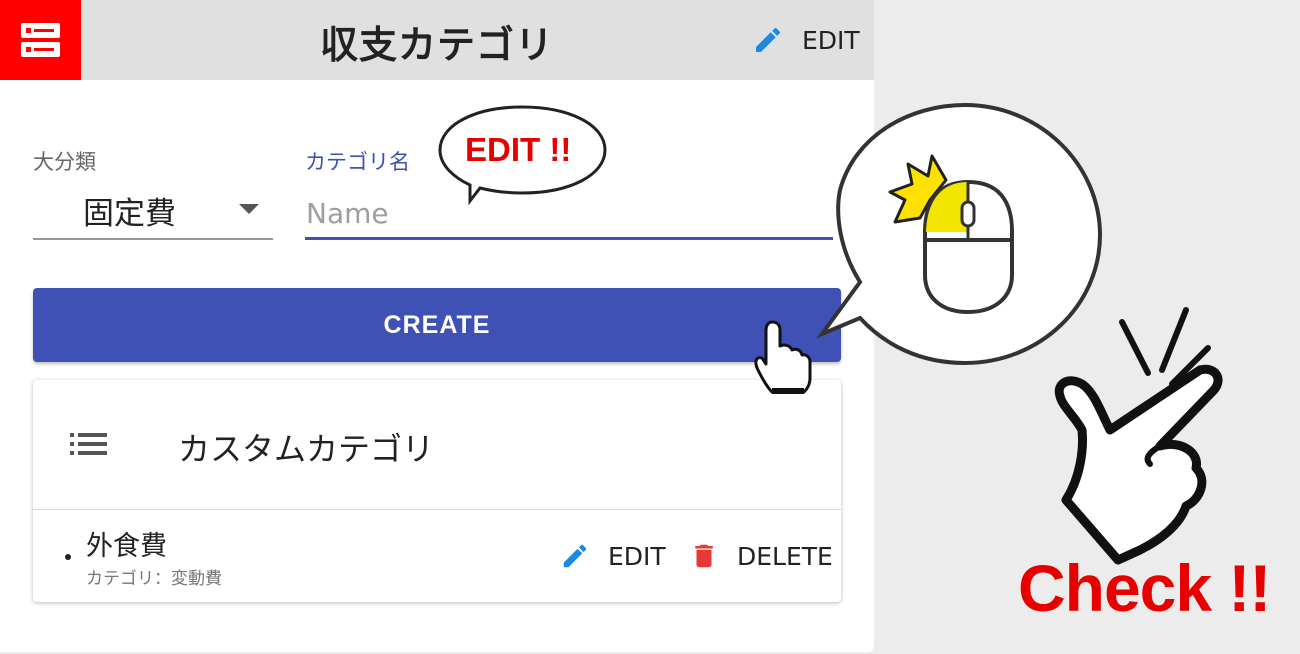 The height and width of the screenshot is (654, 1300). I want to click on edit-callout-text: EDIT !!, so click(518, 149).